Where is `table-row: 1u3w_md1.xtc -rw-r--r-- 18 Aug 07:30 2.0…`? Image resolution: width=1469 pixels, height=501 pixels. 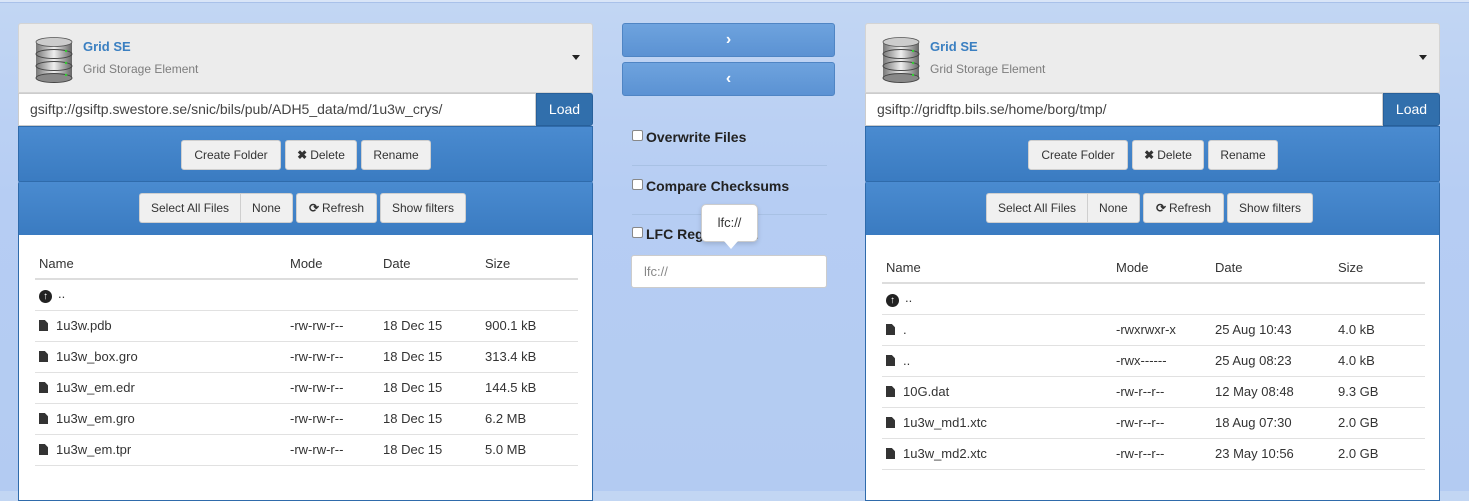
table-row: 1u3w_md1.xtc -rw-r--r-- 18 Aug 07:30 2.0… is located at coordinates (1153, 423).